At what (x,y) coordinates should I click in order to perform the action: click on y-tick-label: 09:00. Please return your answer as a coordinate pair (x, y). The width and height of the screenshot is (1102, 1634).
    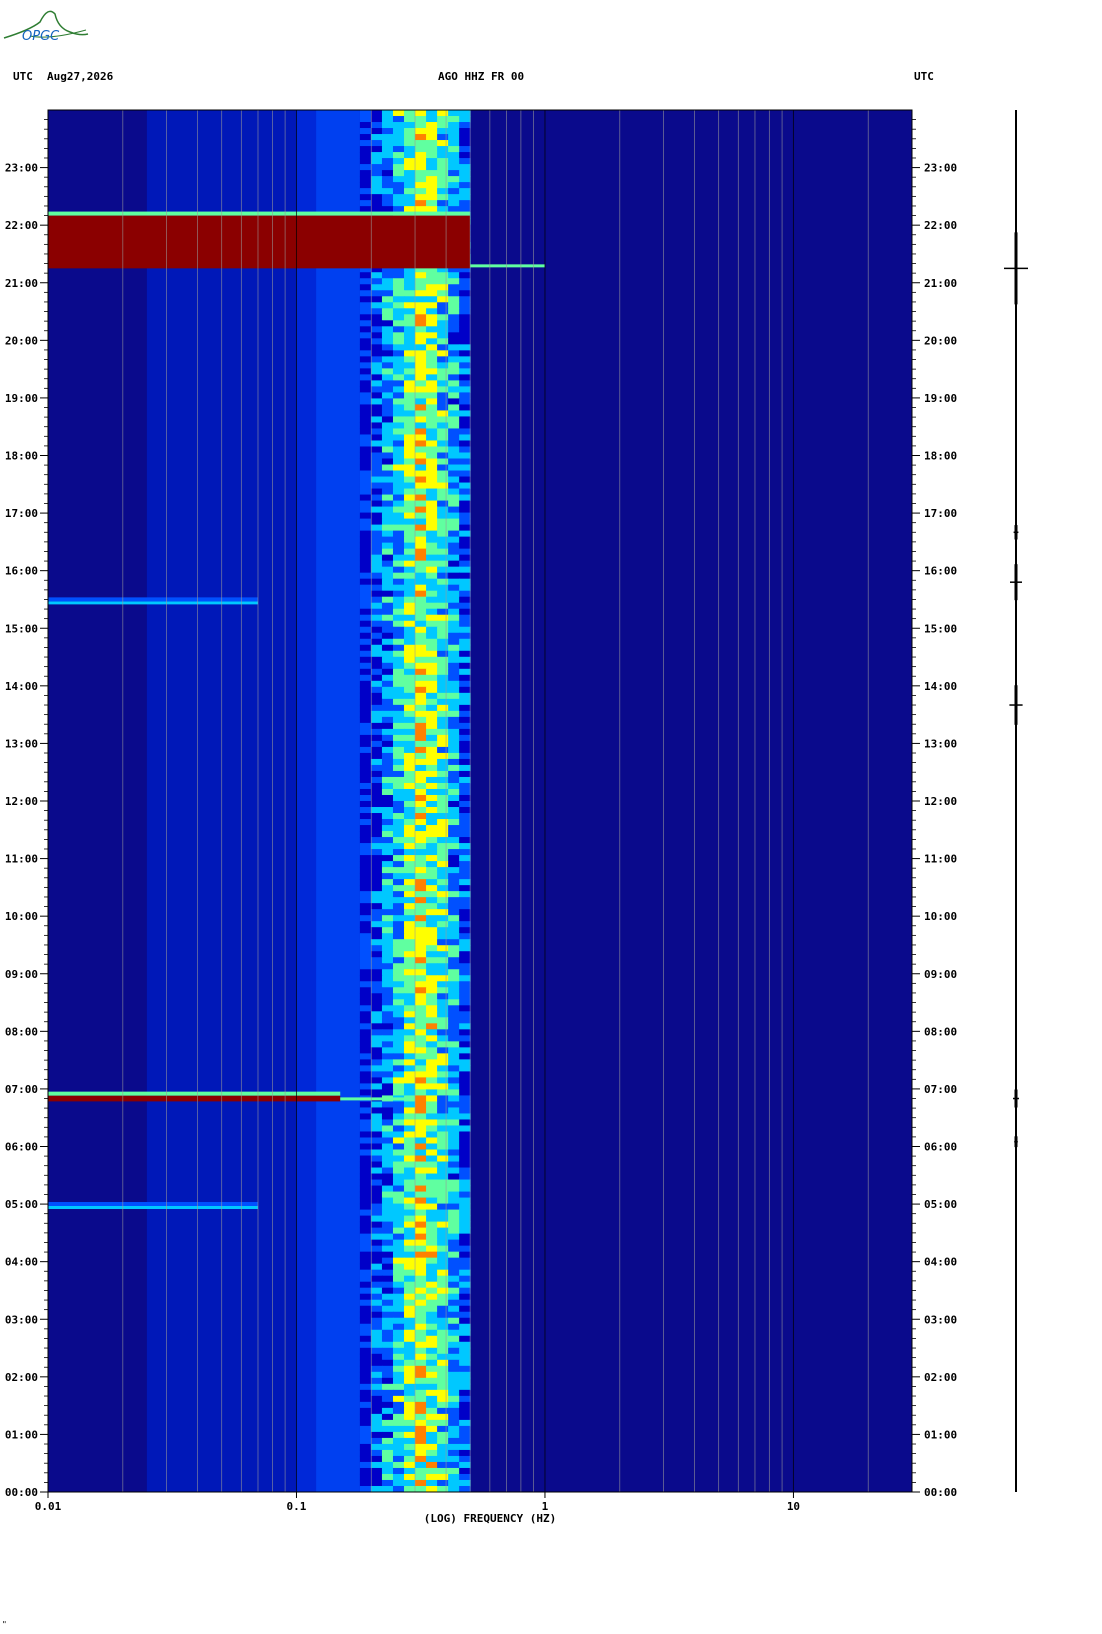
    Looking at the image, I should click on (21, 974).